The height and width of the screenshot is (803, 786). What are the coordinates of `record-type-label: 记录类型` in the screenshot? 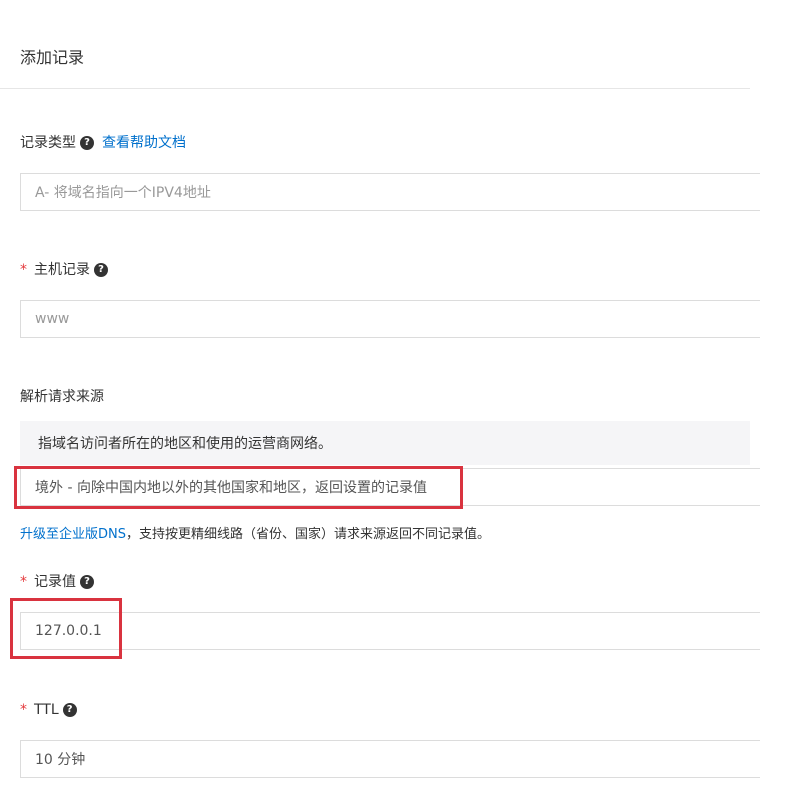 It's located at (48, 143).